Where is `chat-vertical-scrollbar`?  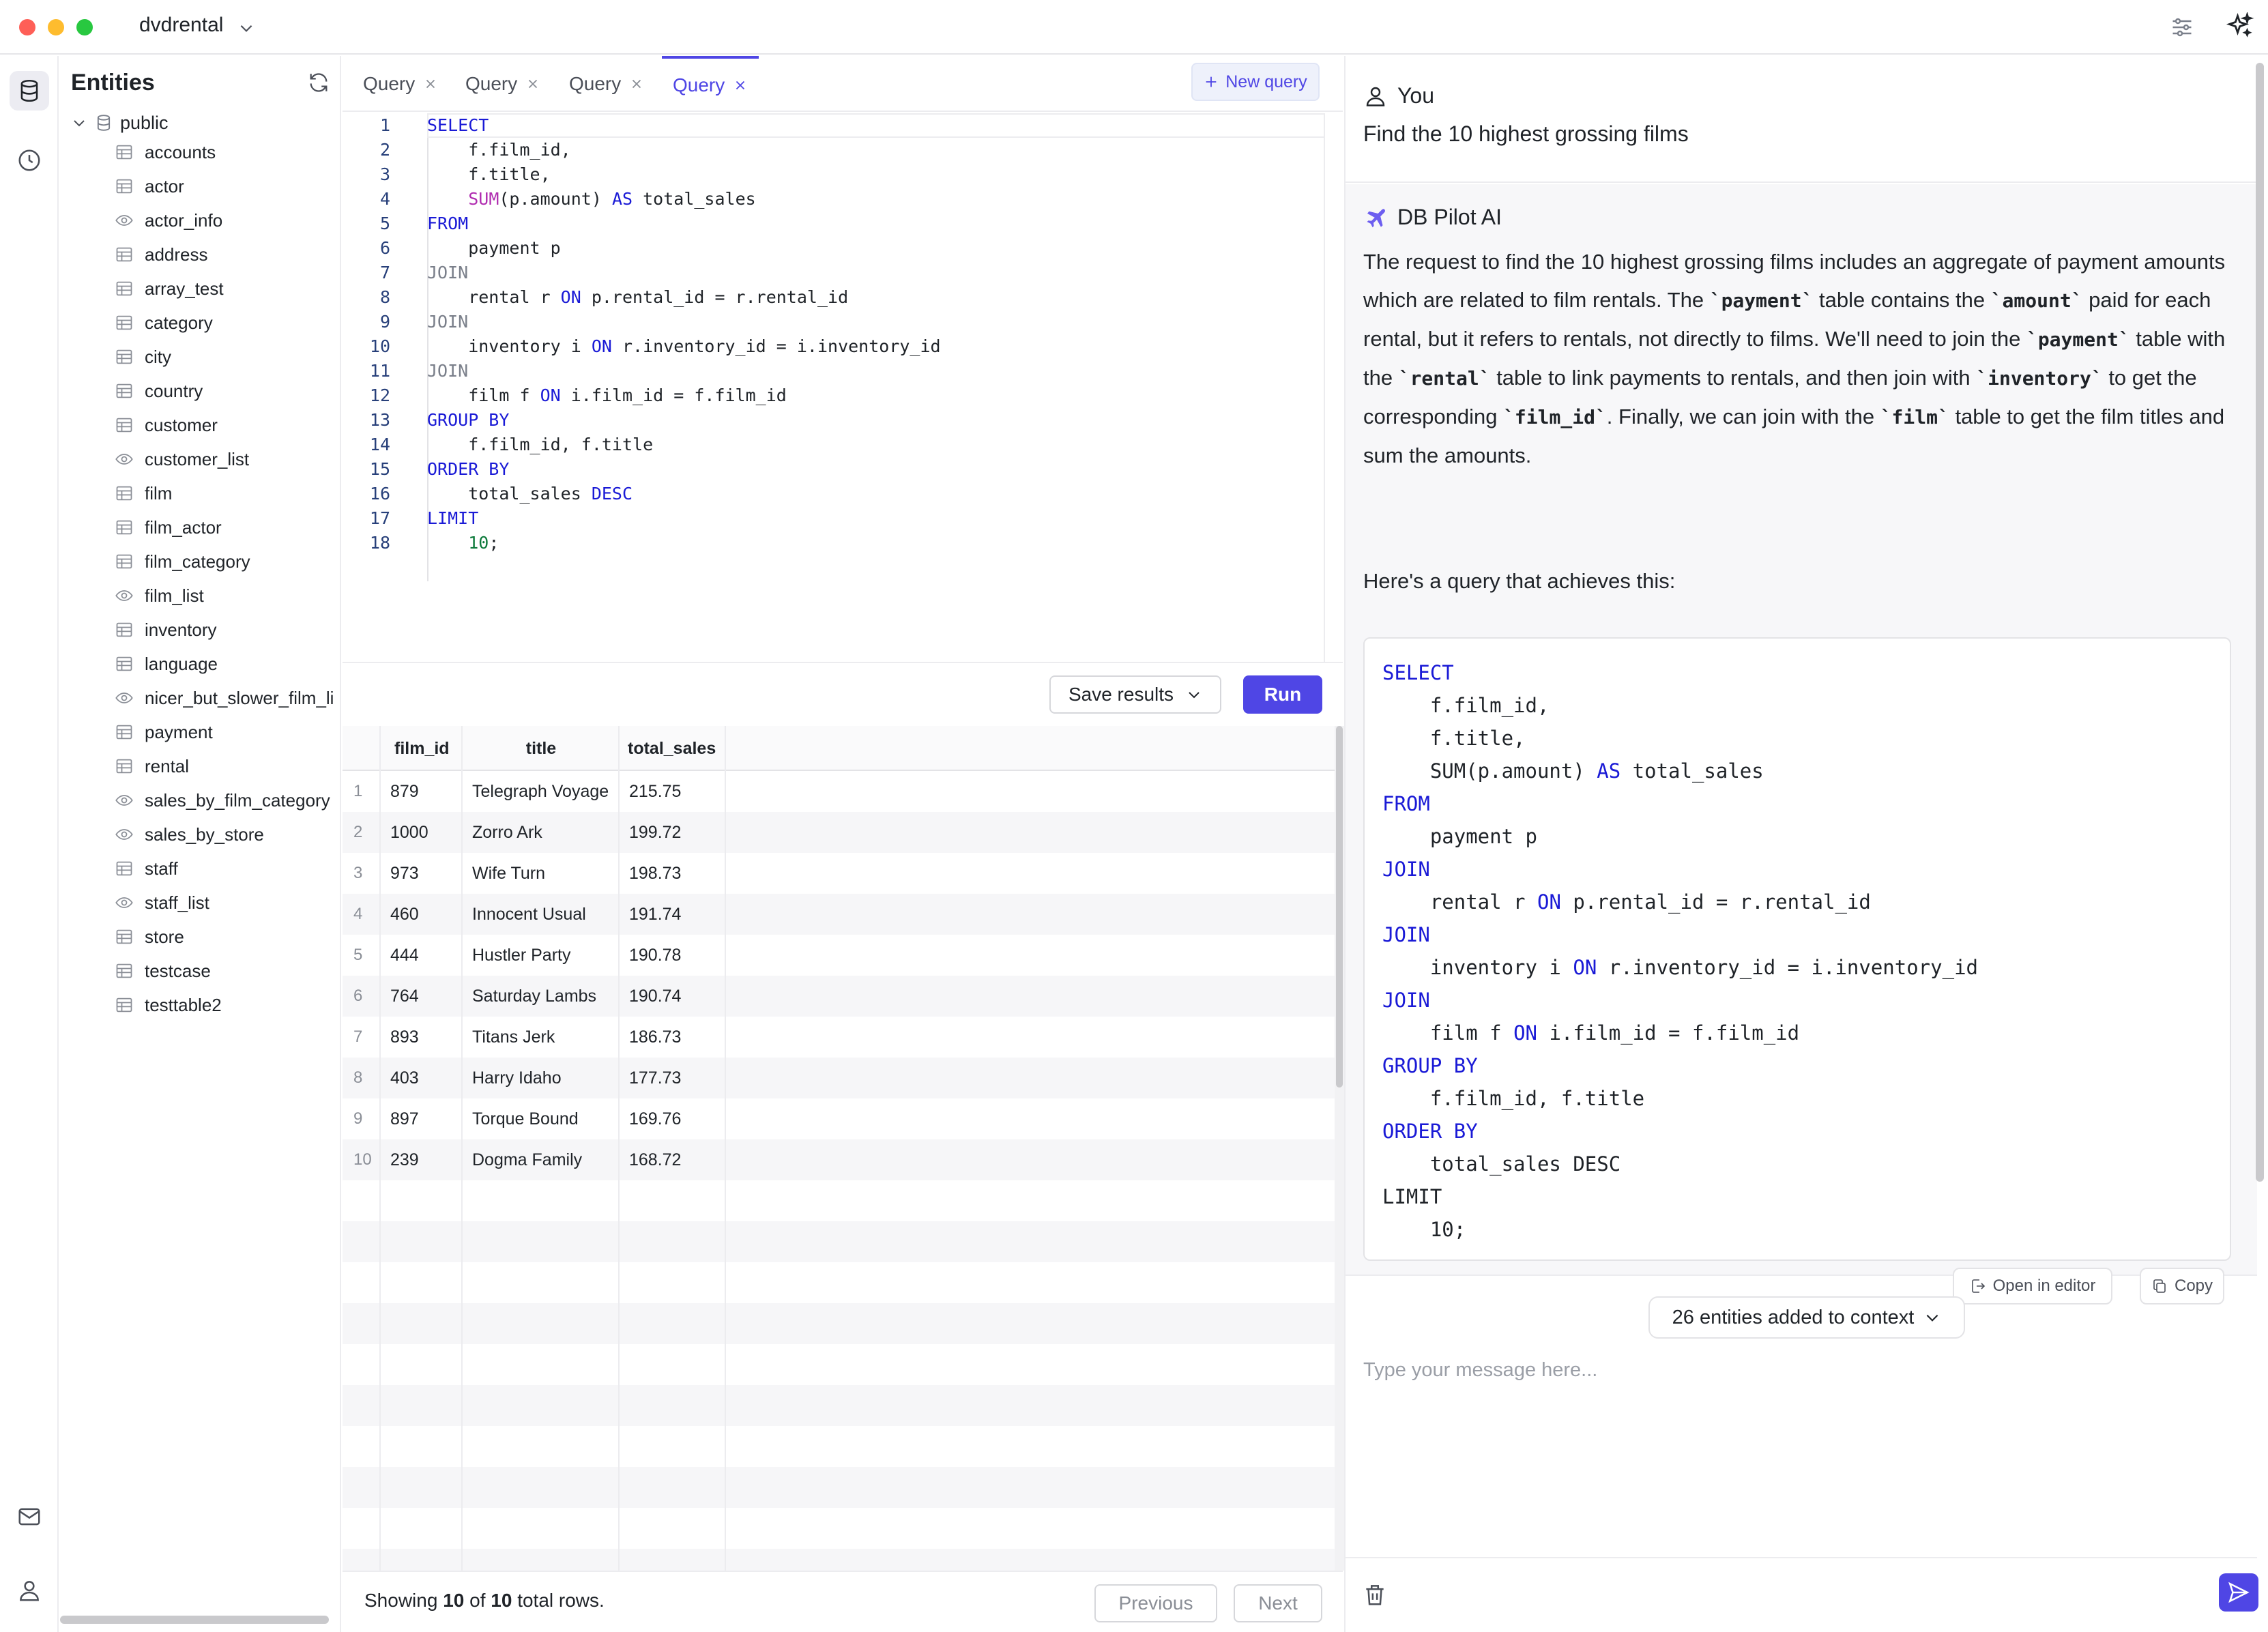
chat-vertical-scrollbar is located at coordinates (2260, 619).